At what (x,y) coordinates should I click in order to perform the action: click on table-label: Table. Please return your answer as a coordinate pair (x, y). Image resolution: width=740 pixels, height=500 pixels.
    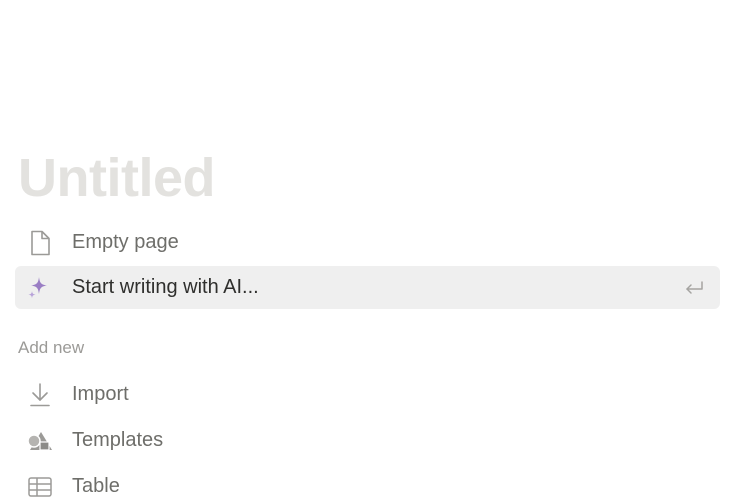
    Looking at the image, I should click on (96, 486).